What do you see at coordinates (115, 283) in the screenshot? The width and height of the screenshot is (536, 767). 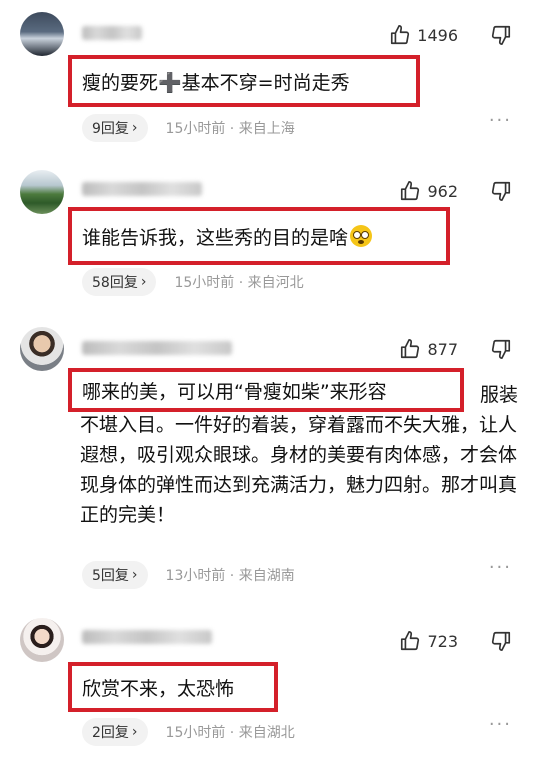 I see `reply-count: 58回复` at bounding box center [115, 283].